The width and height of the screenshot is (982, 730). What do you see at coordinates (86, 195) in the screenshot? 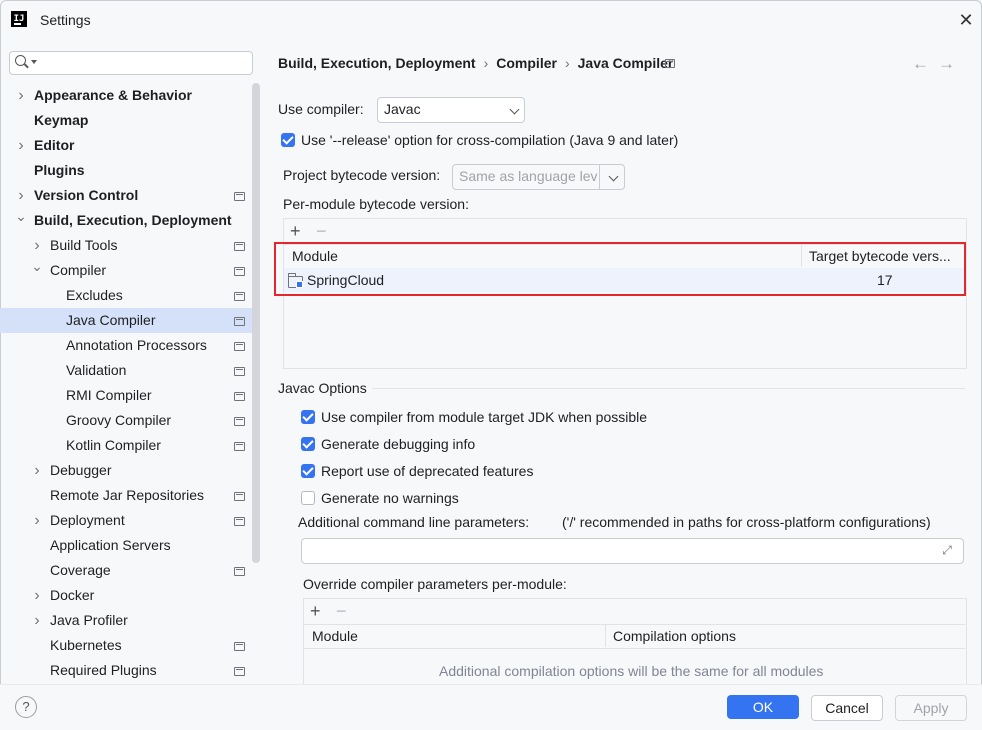
I see `sidebar-item-label: Version Control` at bounding box center [86, 195].